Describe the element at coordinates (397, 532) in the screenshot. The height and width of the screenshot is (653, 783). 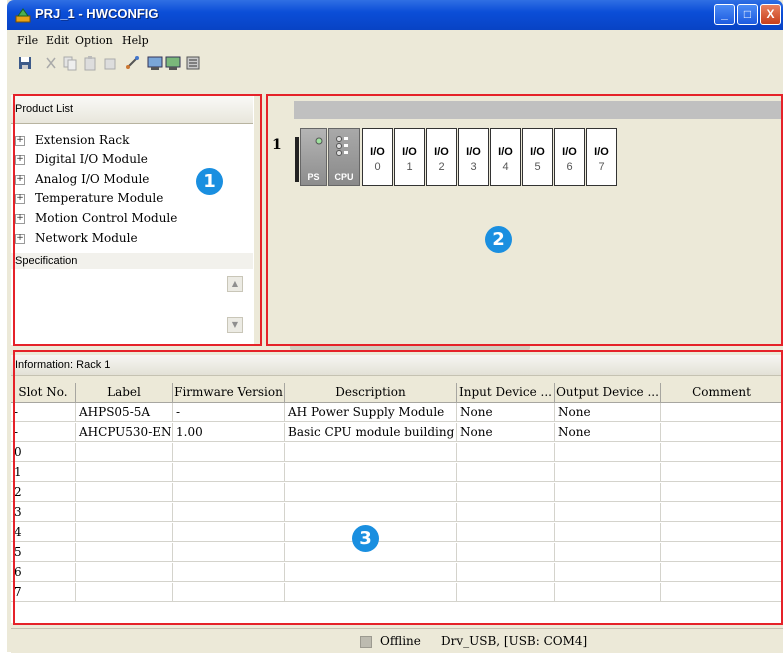
I see `table-row: 4` at that location.